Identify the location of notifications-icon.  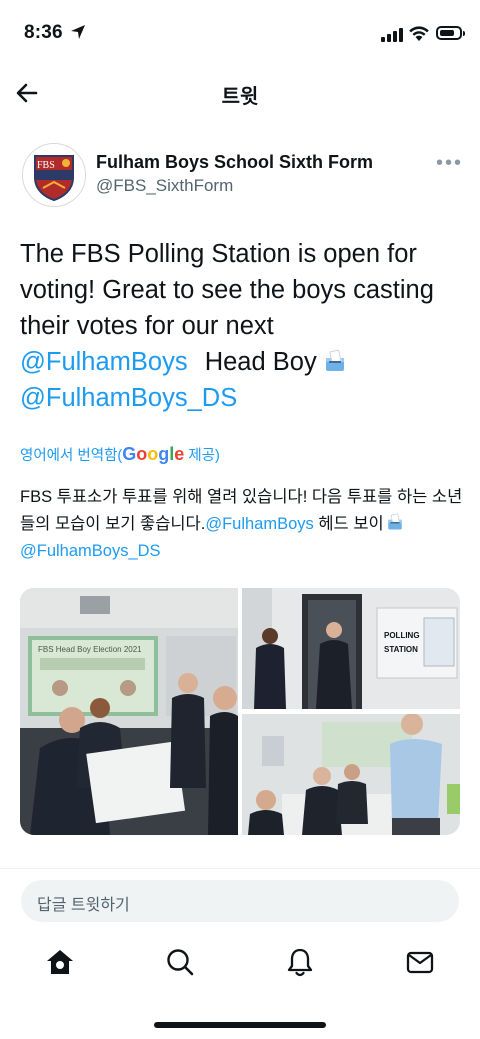
(300, 962).